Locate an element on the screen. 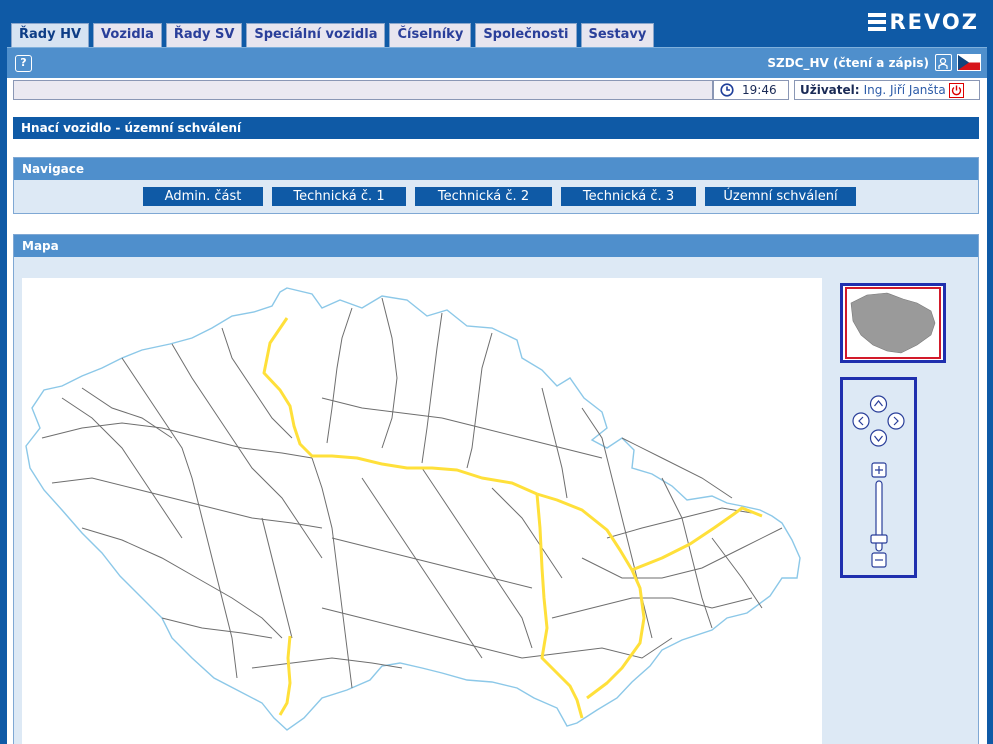 This screenshot has width=993, height=744. user-settings-icon is located at coordinates (943, 62).